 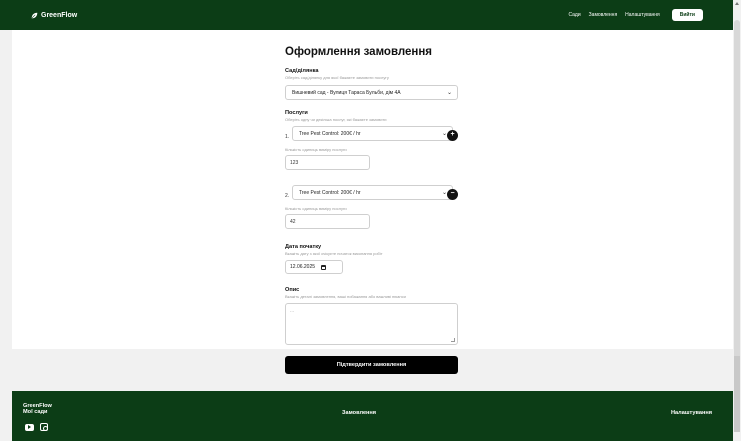 What do you see at coordinates (737, 190) in the screenshot?
I see `scroll-thumb` at bounding box center [737, 190].